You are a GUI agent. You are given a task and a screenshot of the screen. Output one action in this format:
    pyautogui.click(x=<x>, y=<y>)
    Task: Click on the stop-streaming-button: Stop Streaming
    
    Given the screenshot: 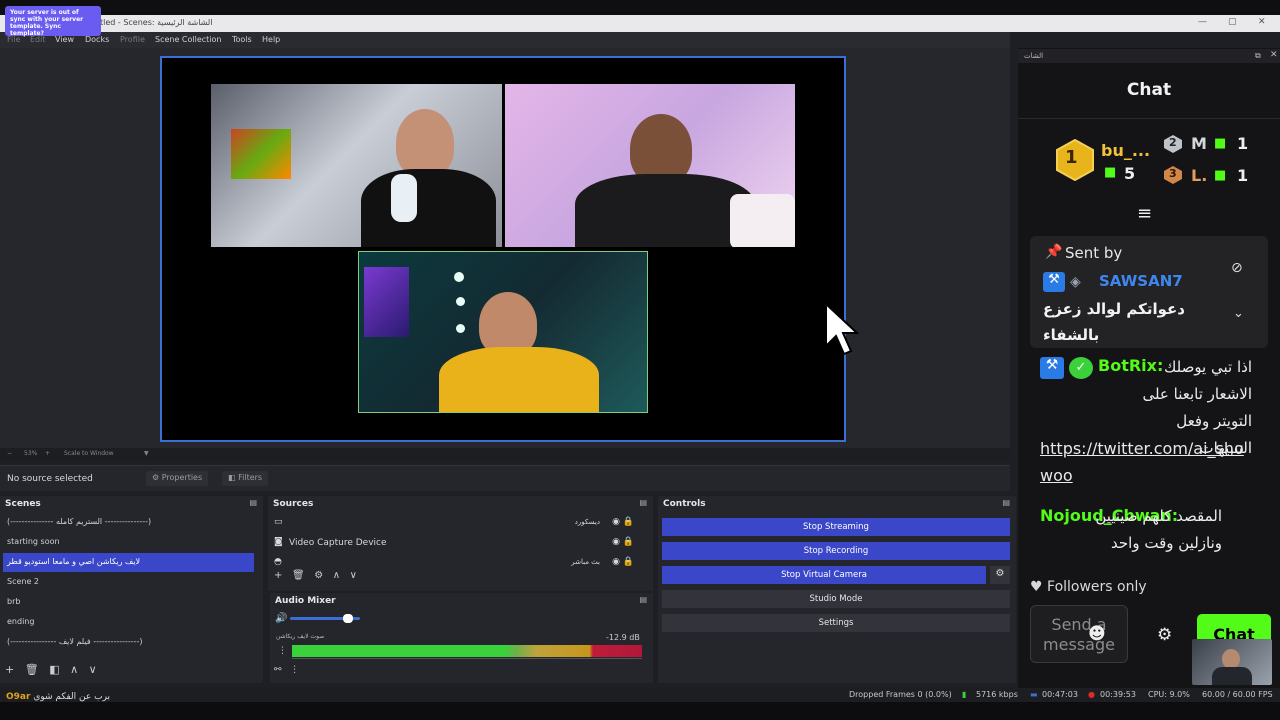 What is the action you would take?
    pyautogui.click(x=836, y=527)
    